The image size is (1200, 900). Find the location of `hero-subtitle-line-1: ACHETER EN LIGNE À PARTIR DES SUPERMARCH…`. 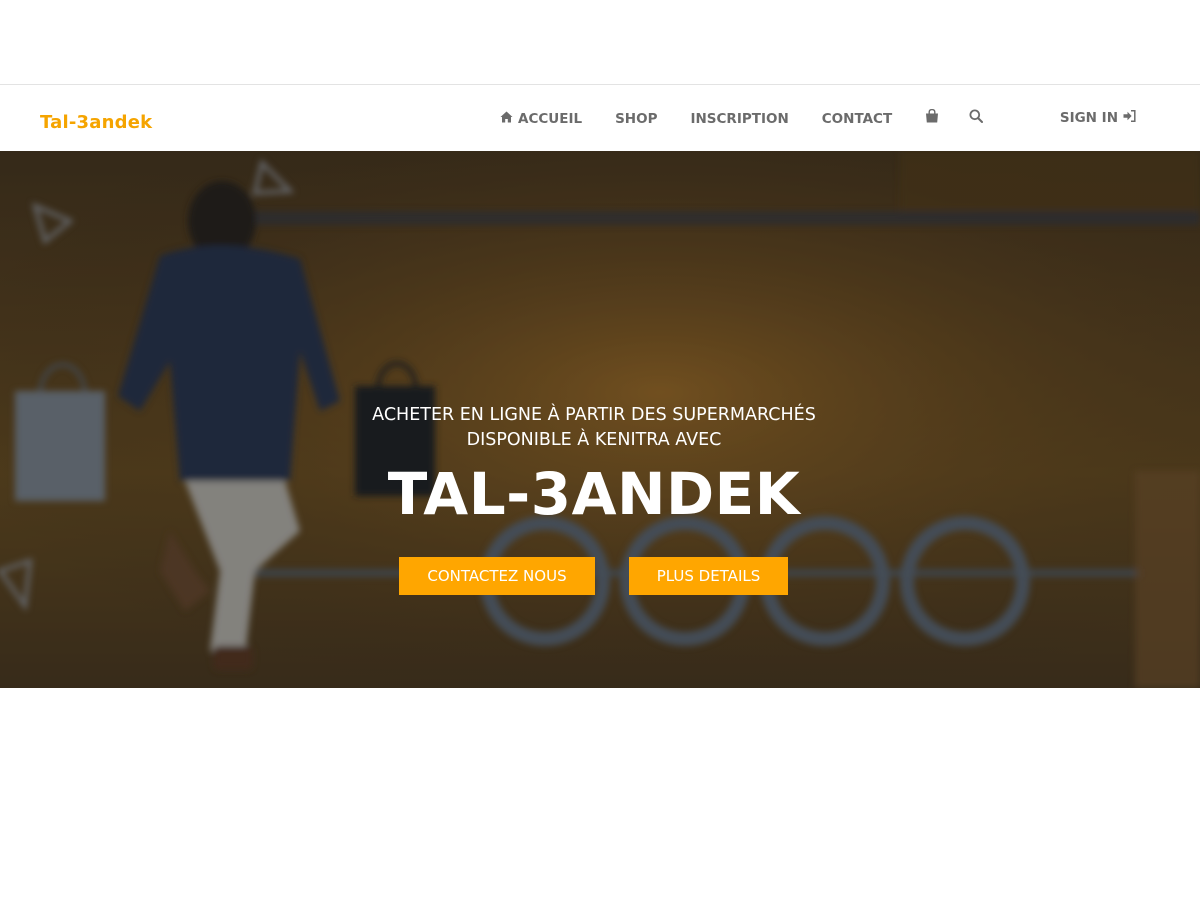

hero-subtitle-line-1: ACHETER EN LIGNE À PARTIR DES SUPERMARCH… is located at coordinates (594, 415).